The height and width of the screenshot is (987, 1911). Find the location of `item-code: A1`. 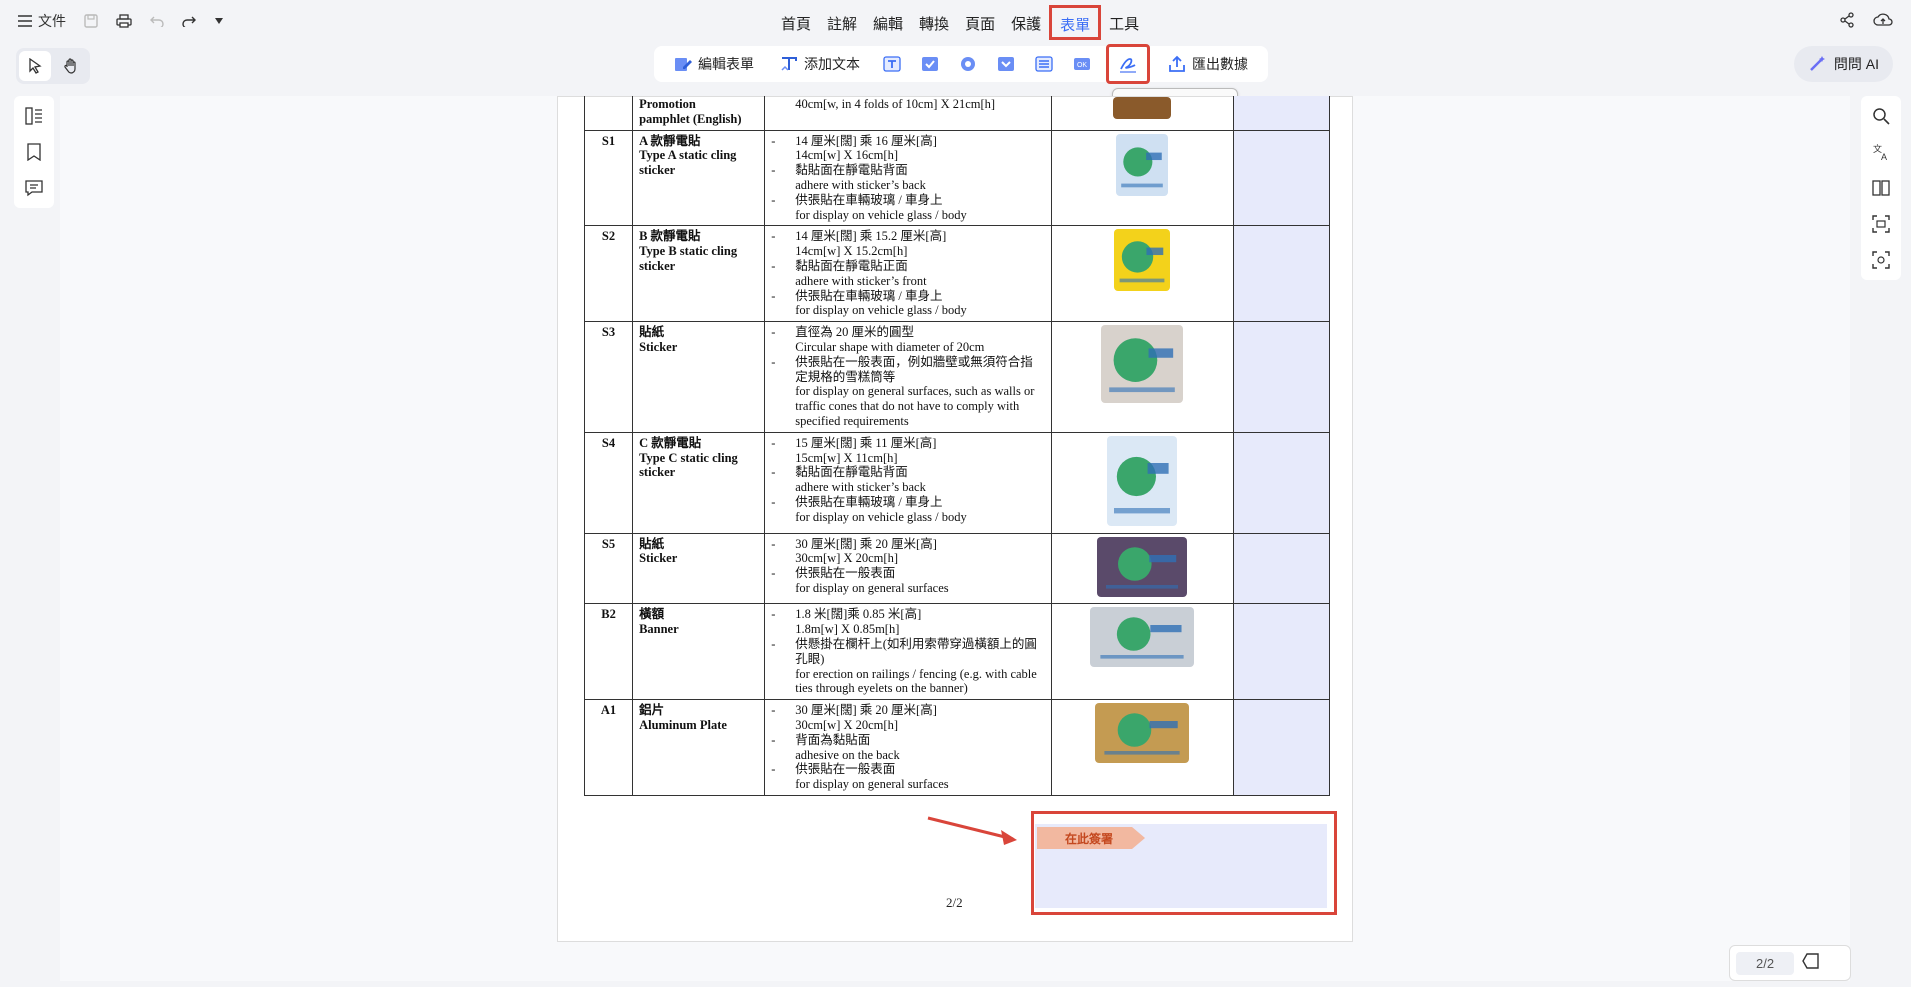

item-code: A1 is located at coordinates (608, 747).